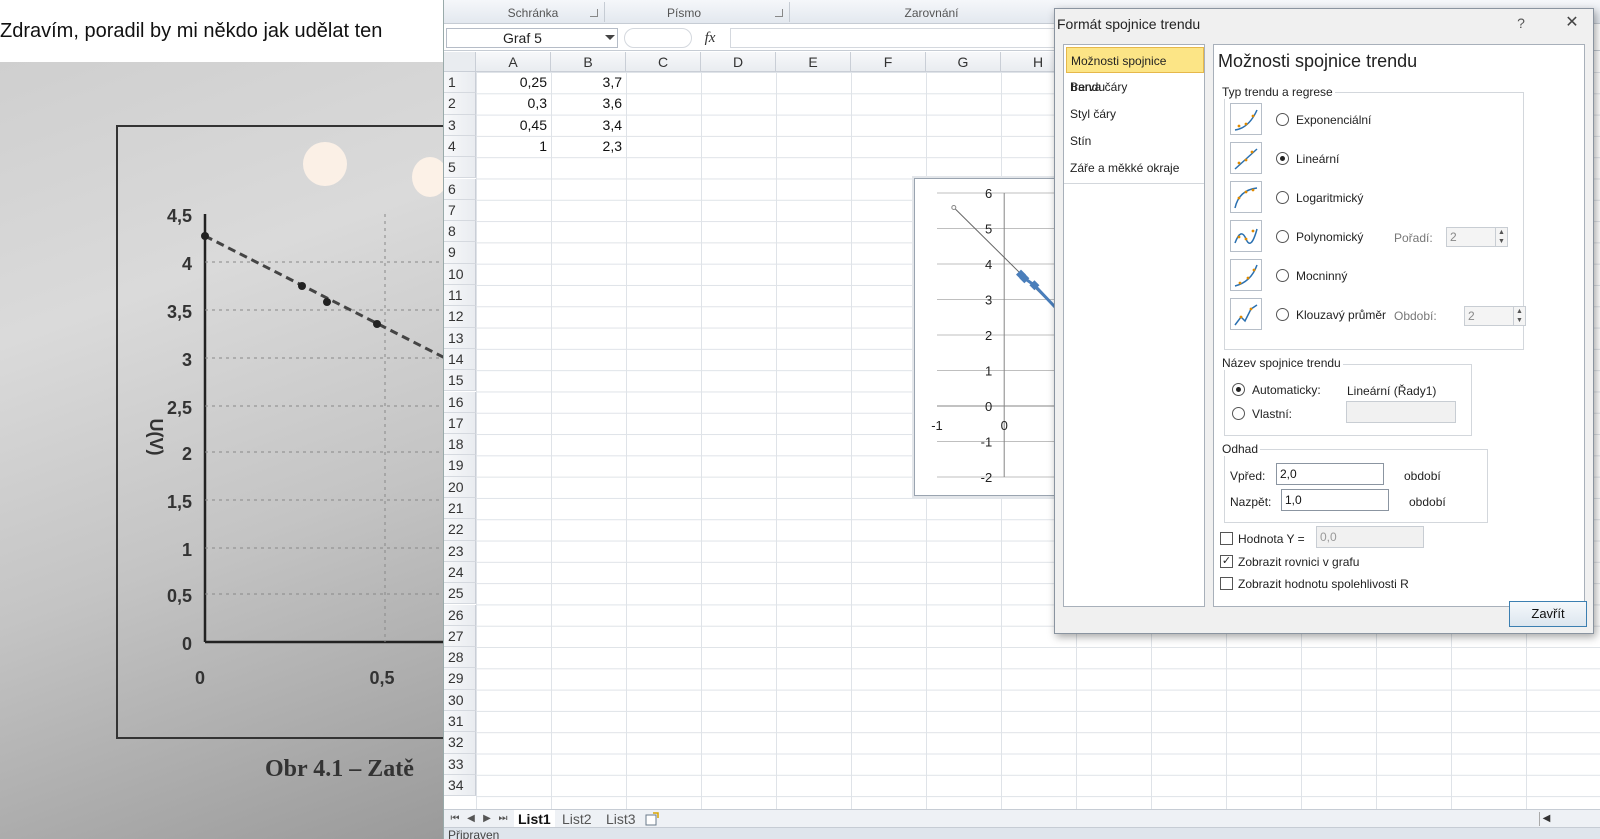 The image size is (1600, 839). I want to click on close-icon: ✕, so click(1572, 23).